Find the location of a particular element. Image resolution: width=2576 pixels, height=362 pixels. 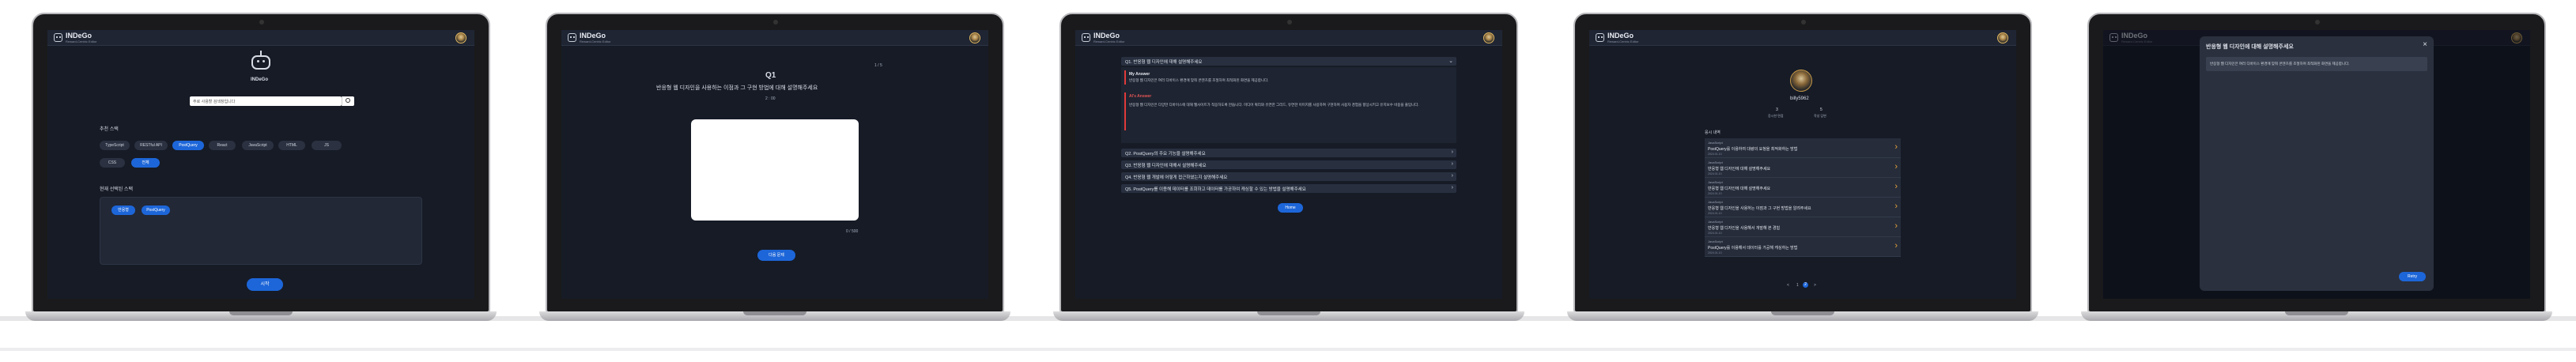

brand-tagline: Reward-Centric Editor is located at coordinates (1623, 41).